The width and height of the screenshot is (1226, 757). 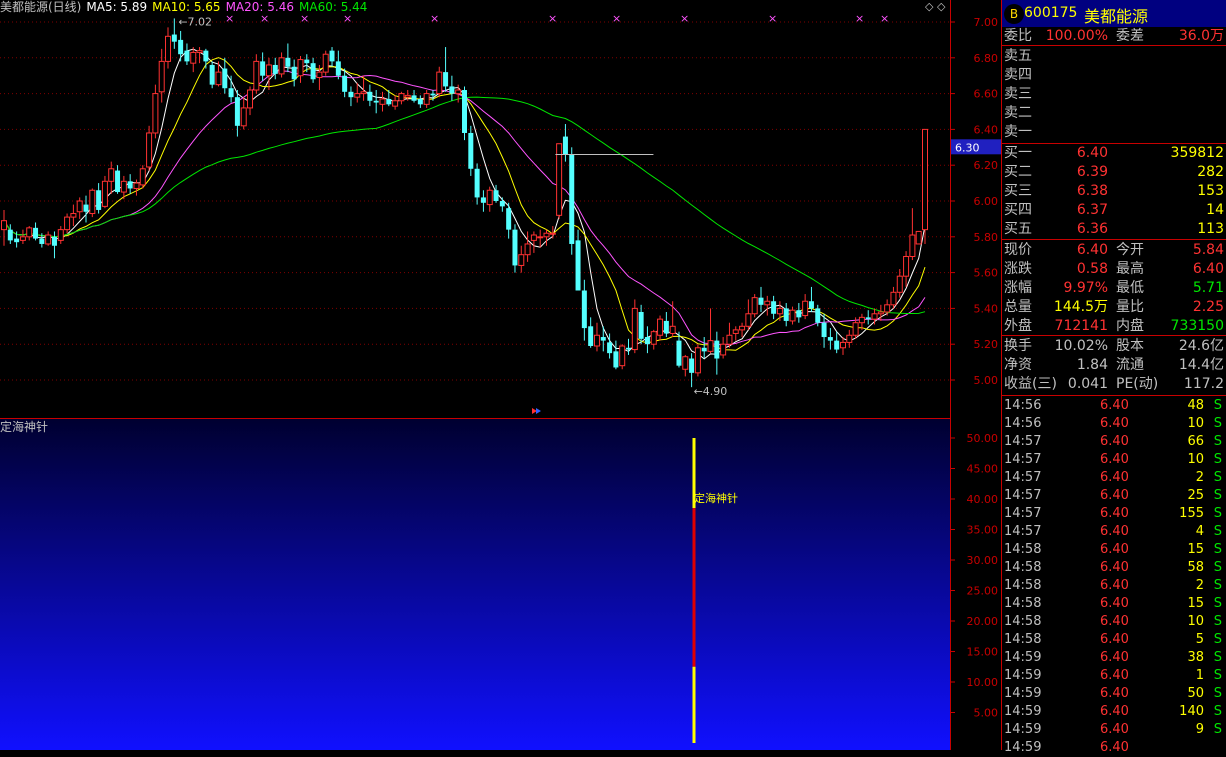 I want to click on tick-volume: 10, so click(x=1195, y=621).